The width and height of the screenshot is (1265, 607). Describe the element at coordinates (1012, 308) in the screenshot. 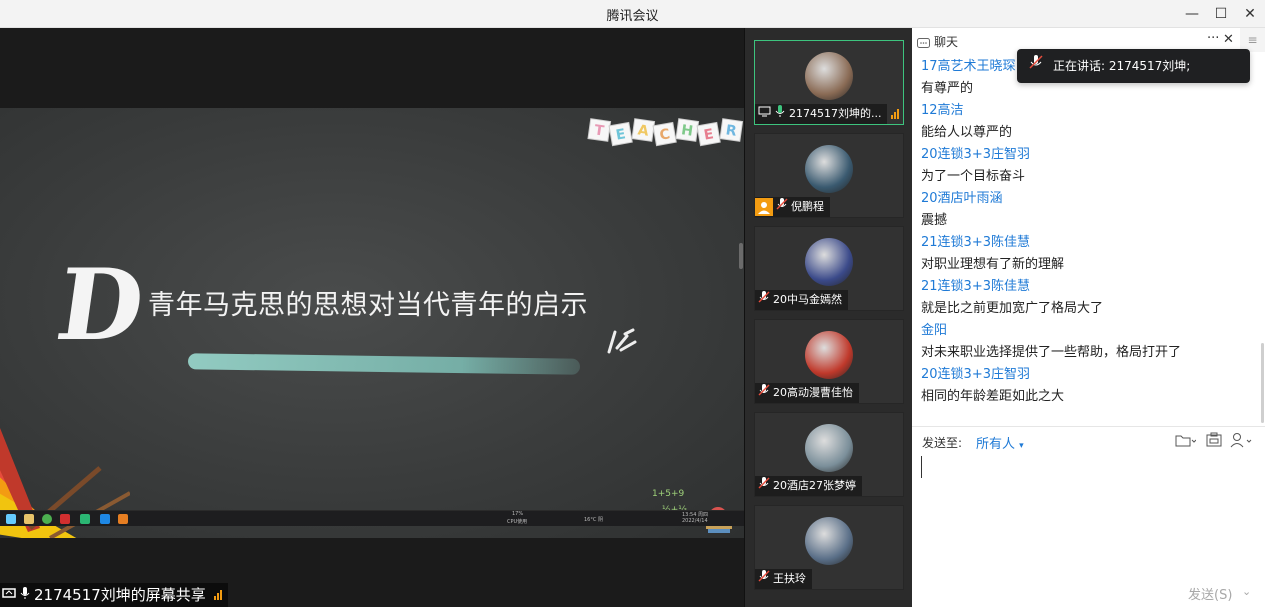

I see `chat-message-text: 就是比之前更加宽广了格局大了` at that location.